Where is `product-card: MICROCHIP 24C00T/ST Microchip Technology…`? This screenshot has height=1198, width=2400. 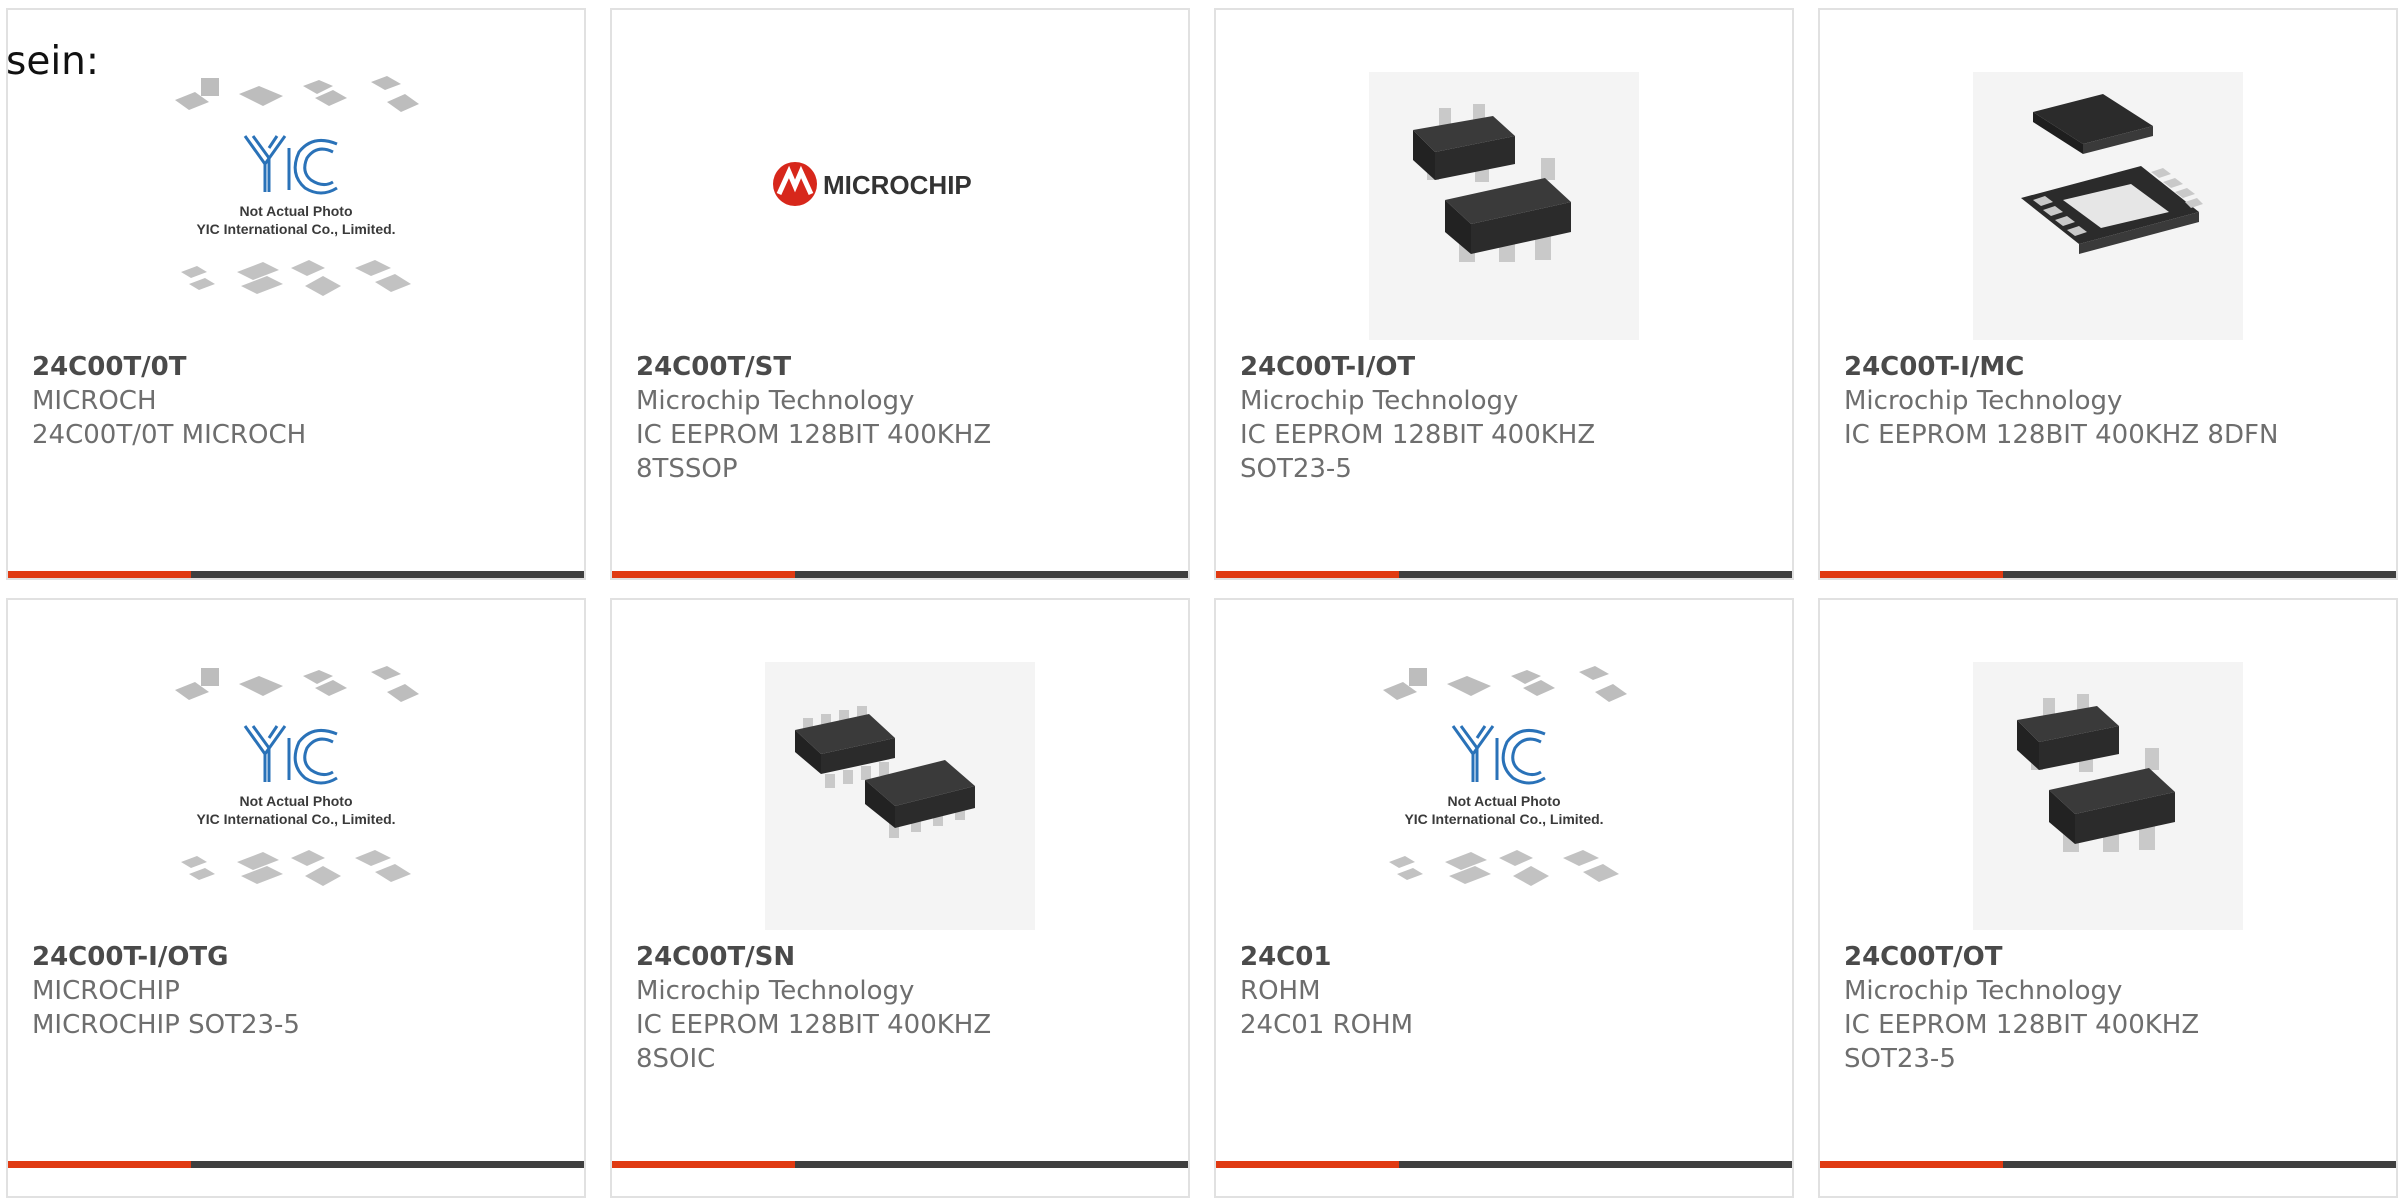
product-card: MICROCHIP 24C00T/ST Microchip Technology… is located at coordinates (900, 294).